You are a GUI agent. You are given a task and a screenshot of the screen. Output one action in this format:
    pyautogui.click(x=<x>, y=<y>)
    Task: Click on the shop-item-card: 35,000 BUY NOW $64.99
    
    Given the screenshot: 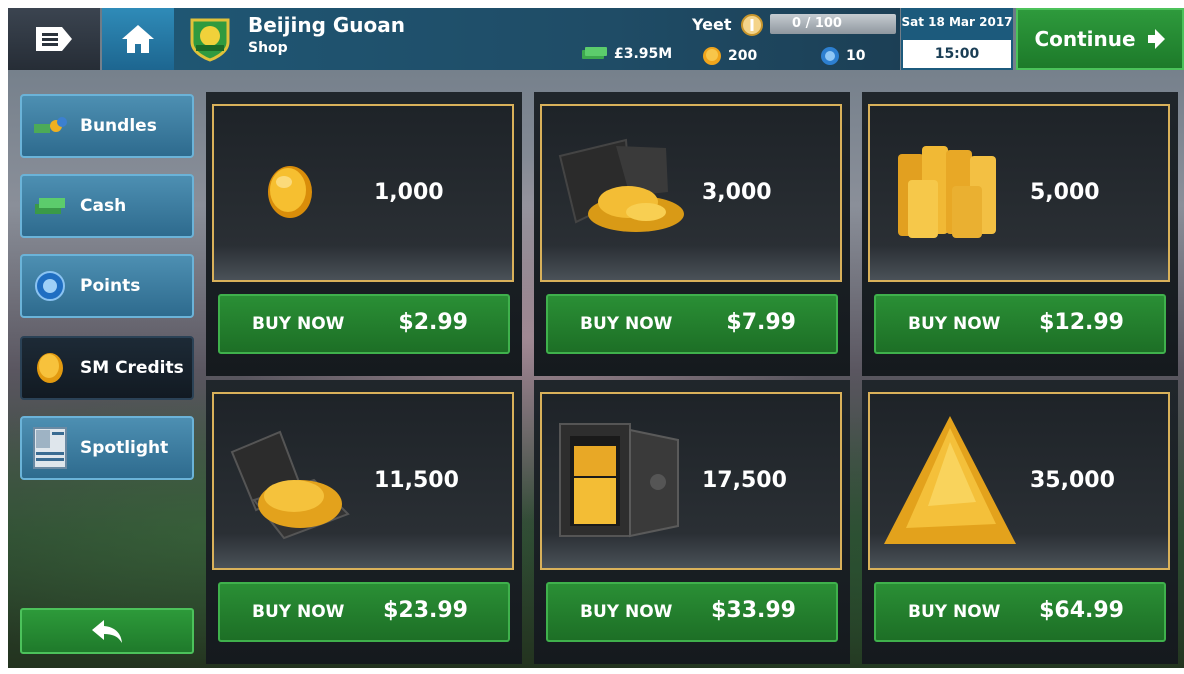 What is the action you would take?
    pyautogui.click(x=1020, y=522)
    